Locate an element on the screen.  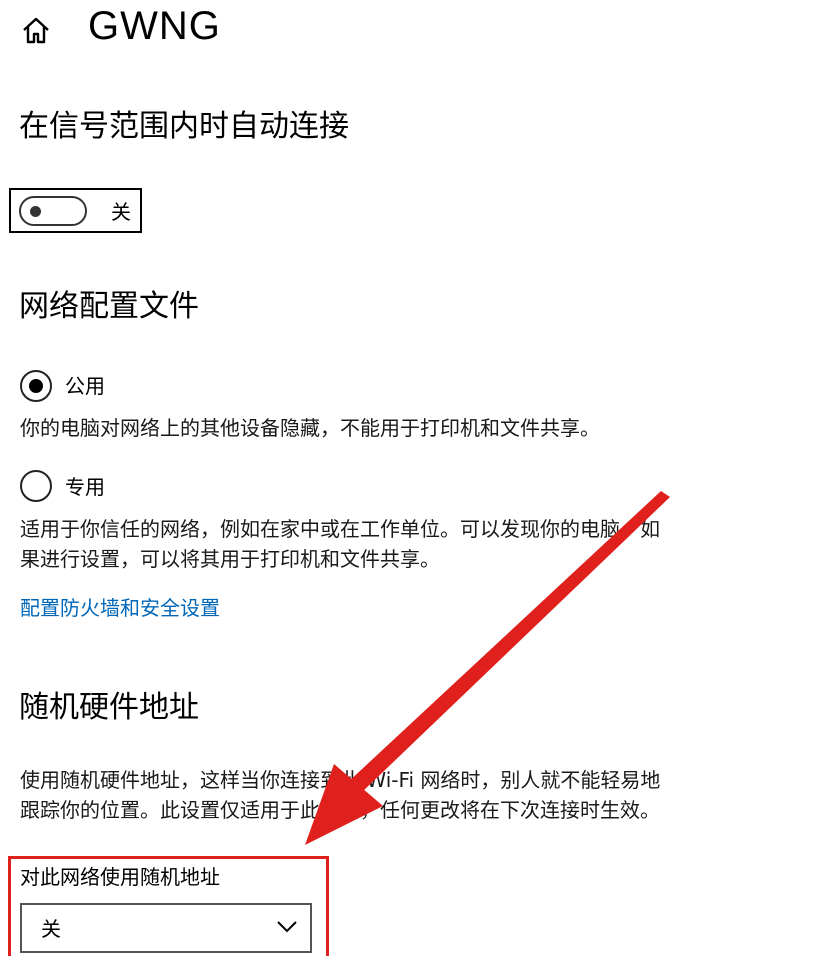
toggle-state-label: 关 is located at coordinates (121, 212).